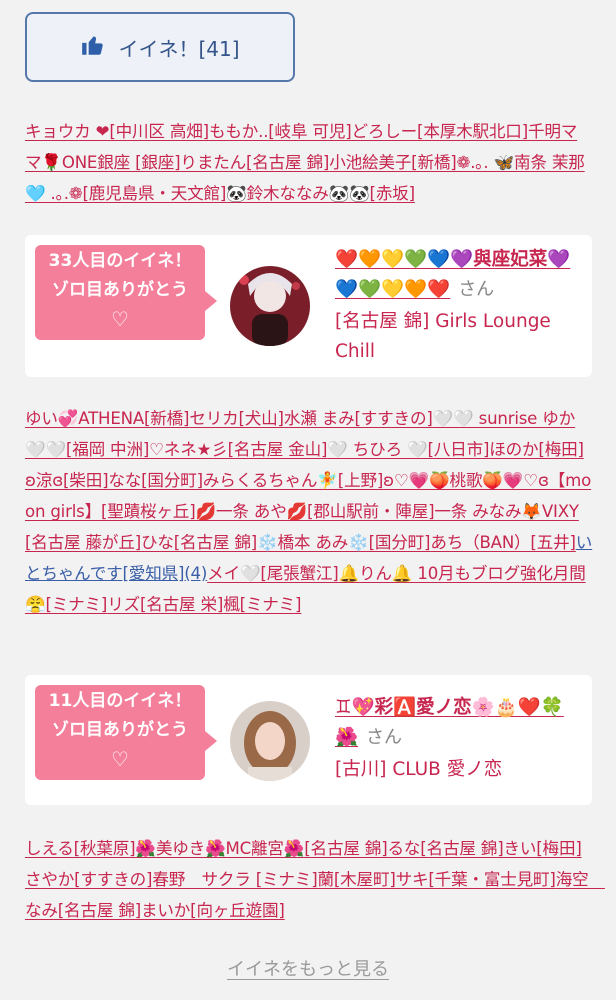 This screenshot has height=1000, width=616. Describe the element at coordinates (236, 418) in the screenshot. I see `liker-link: セリカ[犬山]` at that location.